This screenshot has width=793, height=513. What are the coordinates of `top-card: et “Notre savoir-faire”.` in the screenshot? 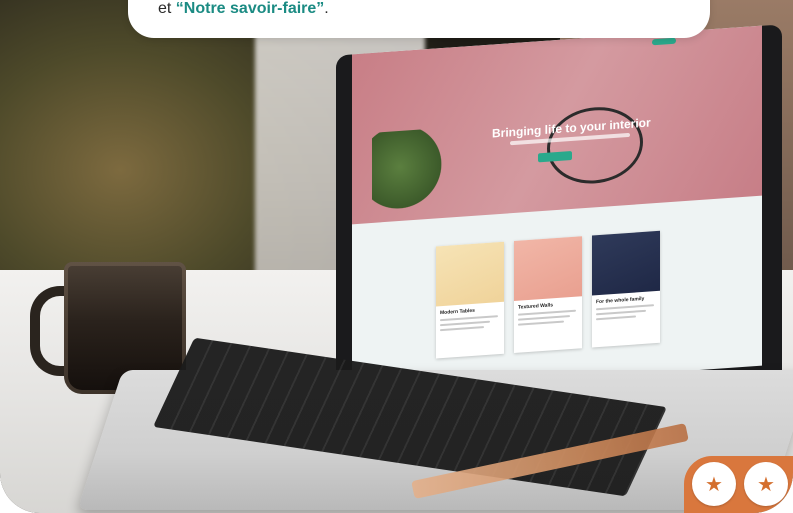 It's located at (419, 19).